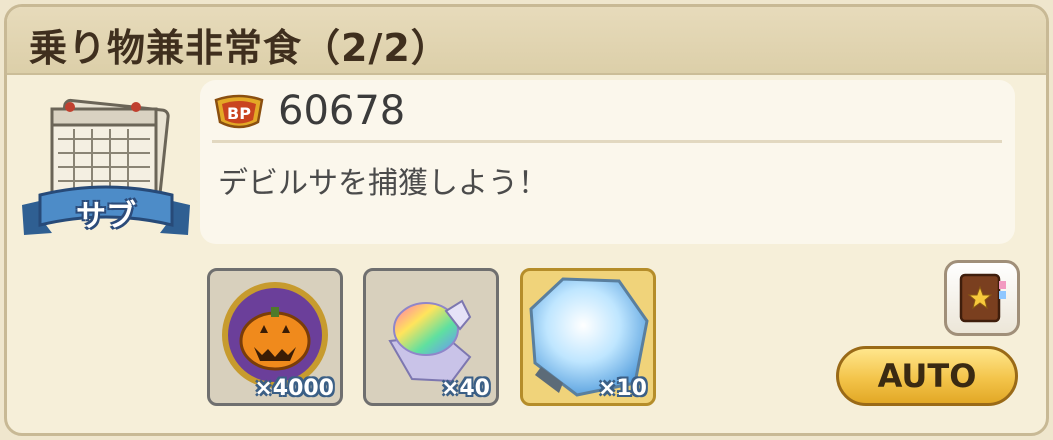 The width and height of the screenshot is (1053, 440). I want to click on bp-icon: BP, so click(239, 112).